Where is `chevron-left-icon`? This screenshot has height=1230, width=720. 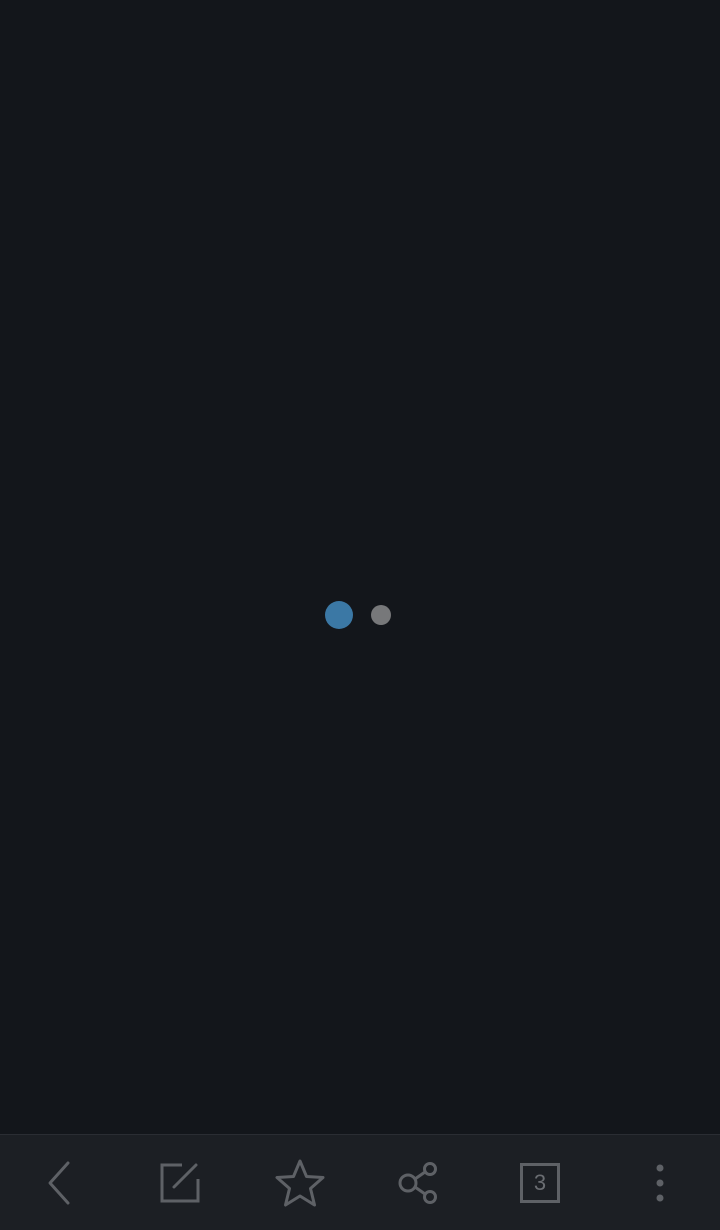 chevron-left-icon is located at coordinates (59, 1182).